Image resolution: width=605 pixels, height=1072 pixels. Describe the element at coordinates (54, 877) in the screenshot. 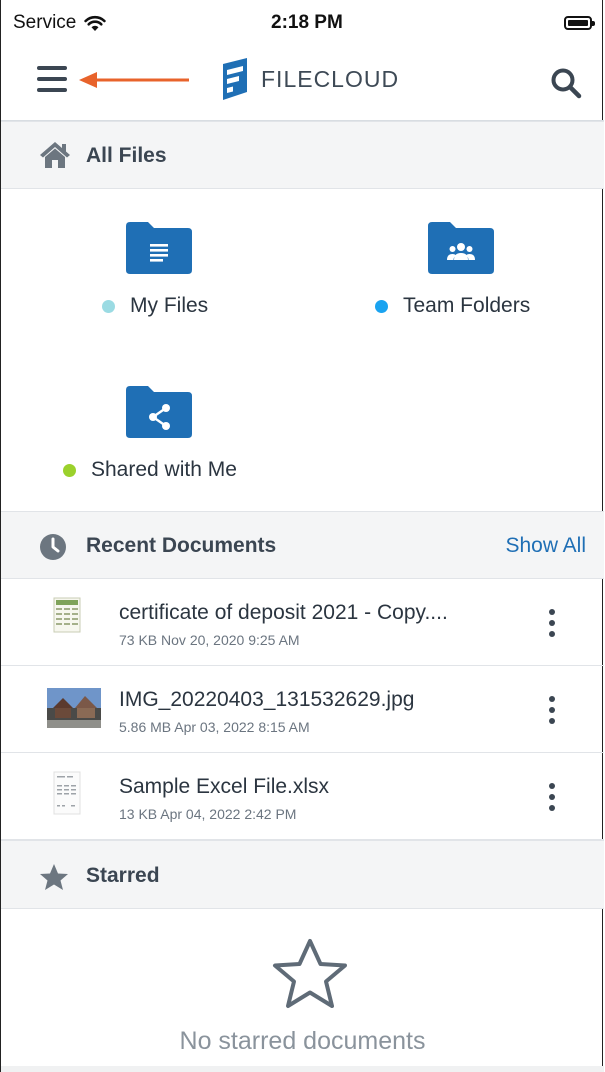

I see `star-icon` at that location.